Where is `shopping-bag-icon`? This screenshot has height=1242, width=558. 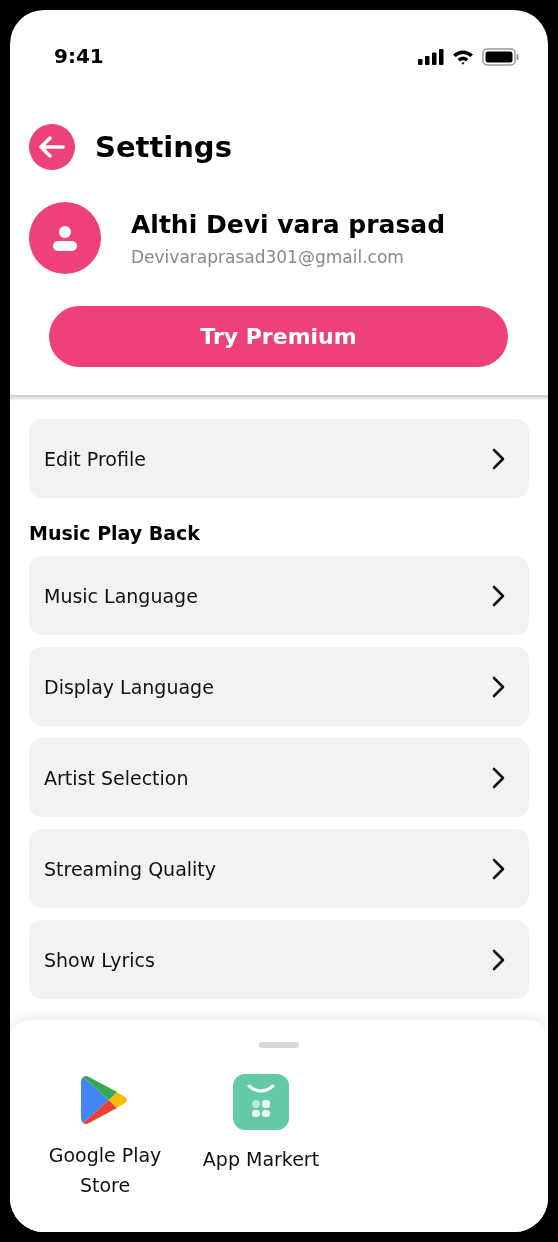
shopping-bag-icon is located at coordinates (261, 1102).